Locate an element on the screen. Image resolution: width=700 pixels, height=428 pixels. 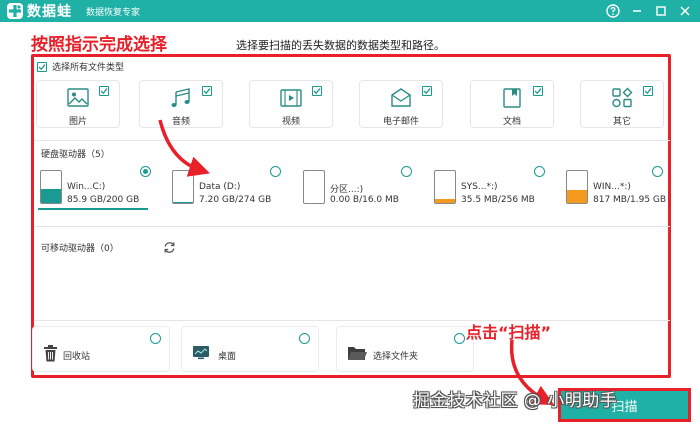
watermark: 掘金技术社区 @ 小明助手 is located at coordinates (515, 401).